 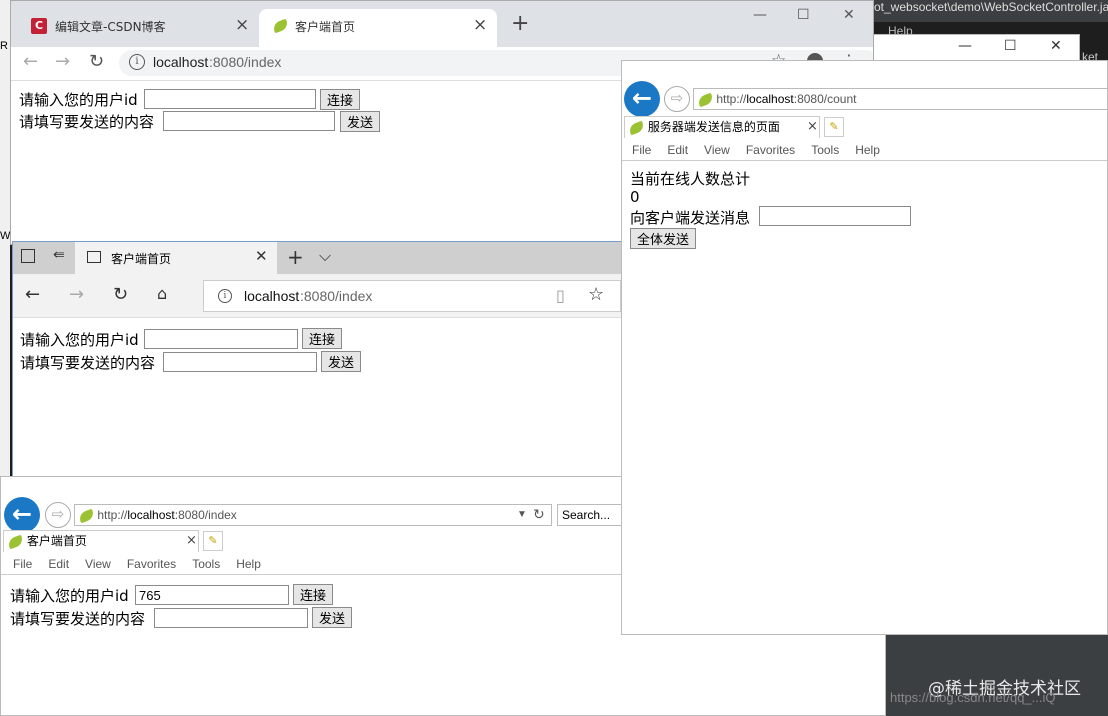 I want to click on tab-manager-icon, so click(x=28, y=256).